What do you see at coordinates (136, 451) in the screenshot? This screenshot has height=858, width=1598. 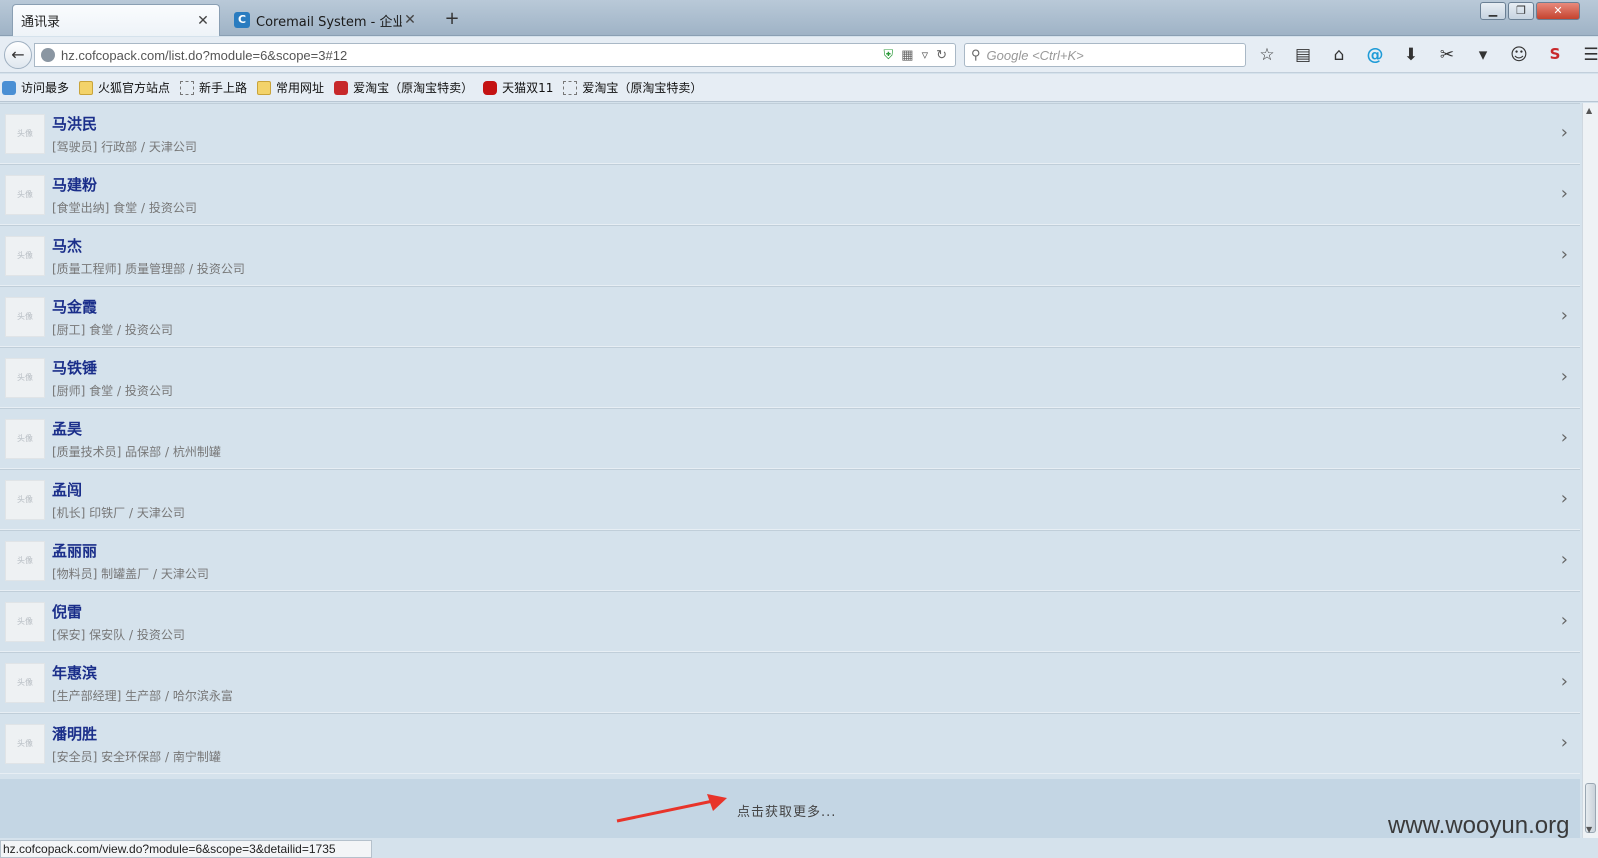 I see `contact-detail: [质量技术员] 品保部 / 杭州制罐` at bounding box center [136, 451].